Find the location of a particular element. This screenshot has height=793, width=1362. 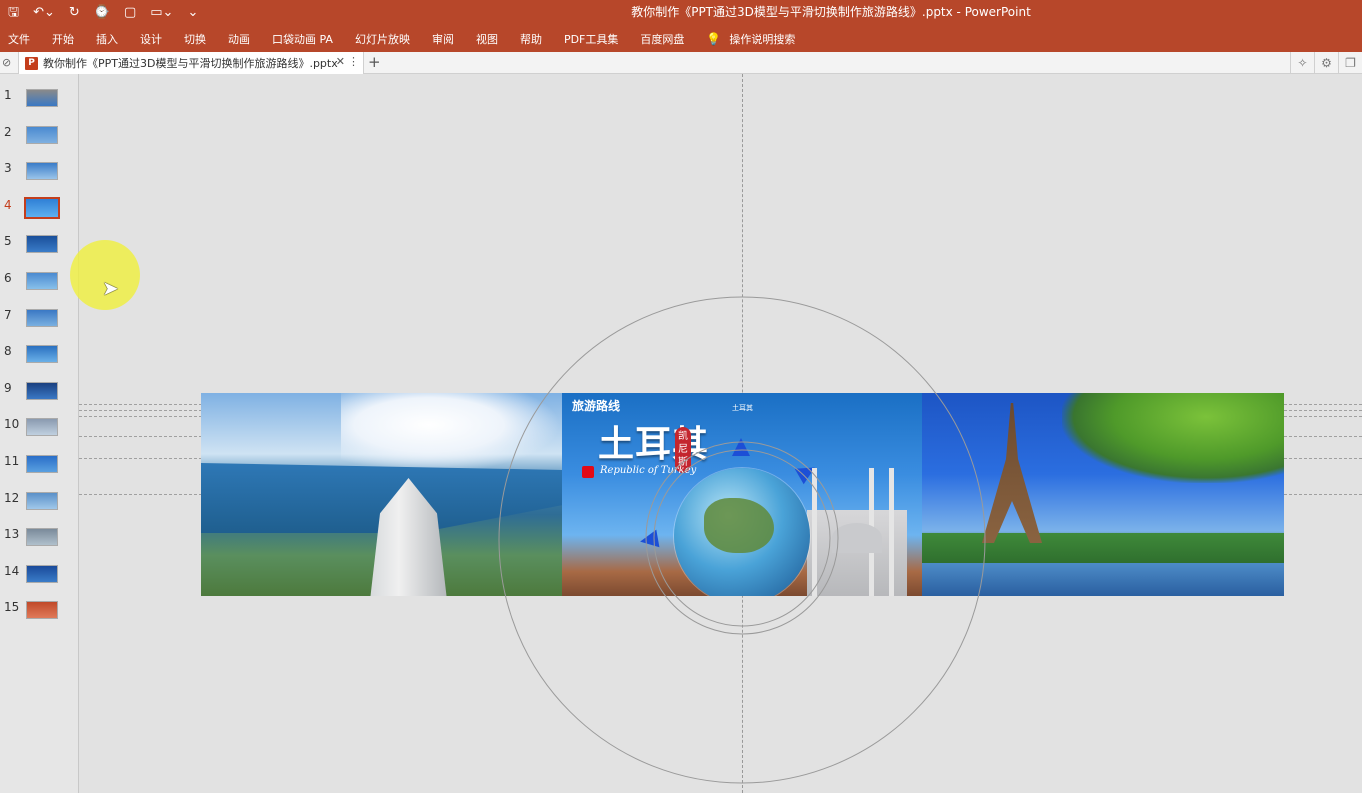

tab-view: 视图 is located at coordinates (487, 39).